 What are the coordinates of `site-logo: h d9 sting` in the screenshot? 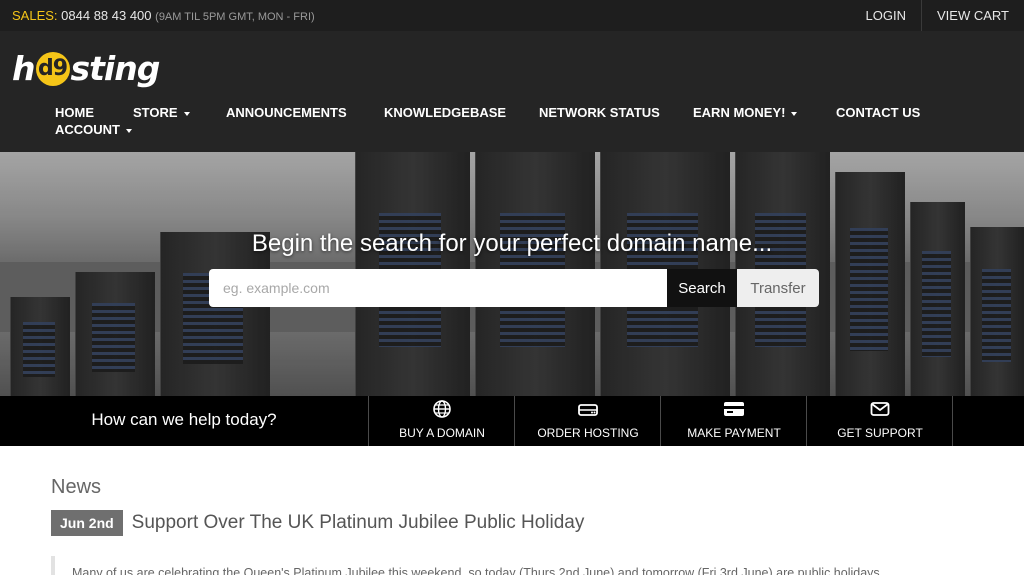 It's located at (86, 68).